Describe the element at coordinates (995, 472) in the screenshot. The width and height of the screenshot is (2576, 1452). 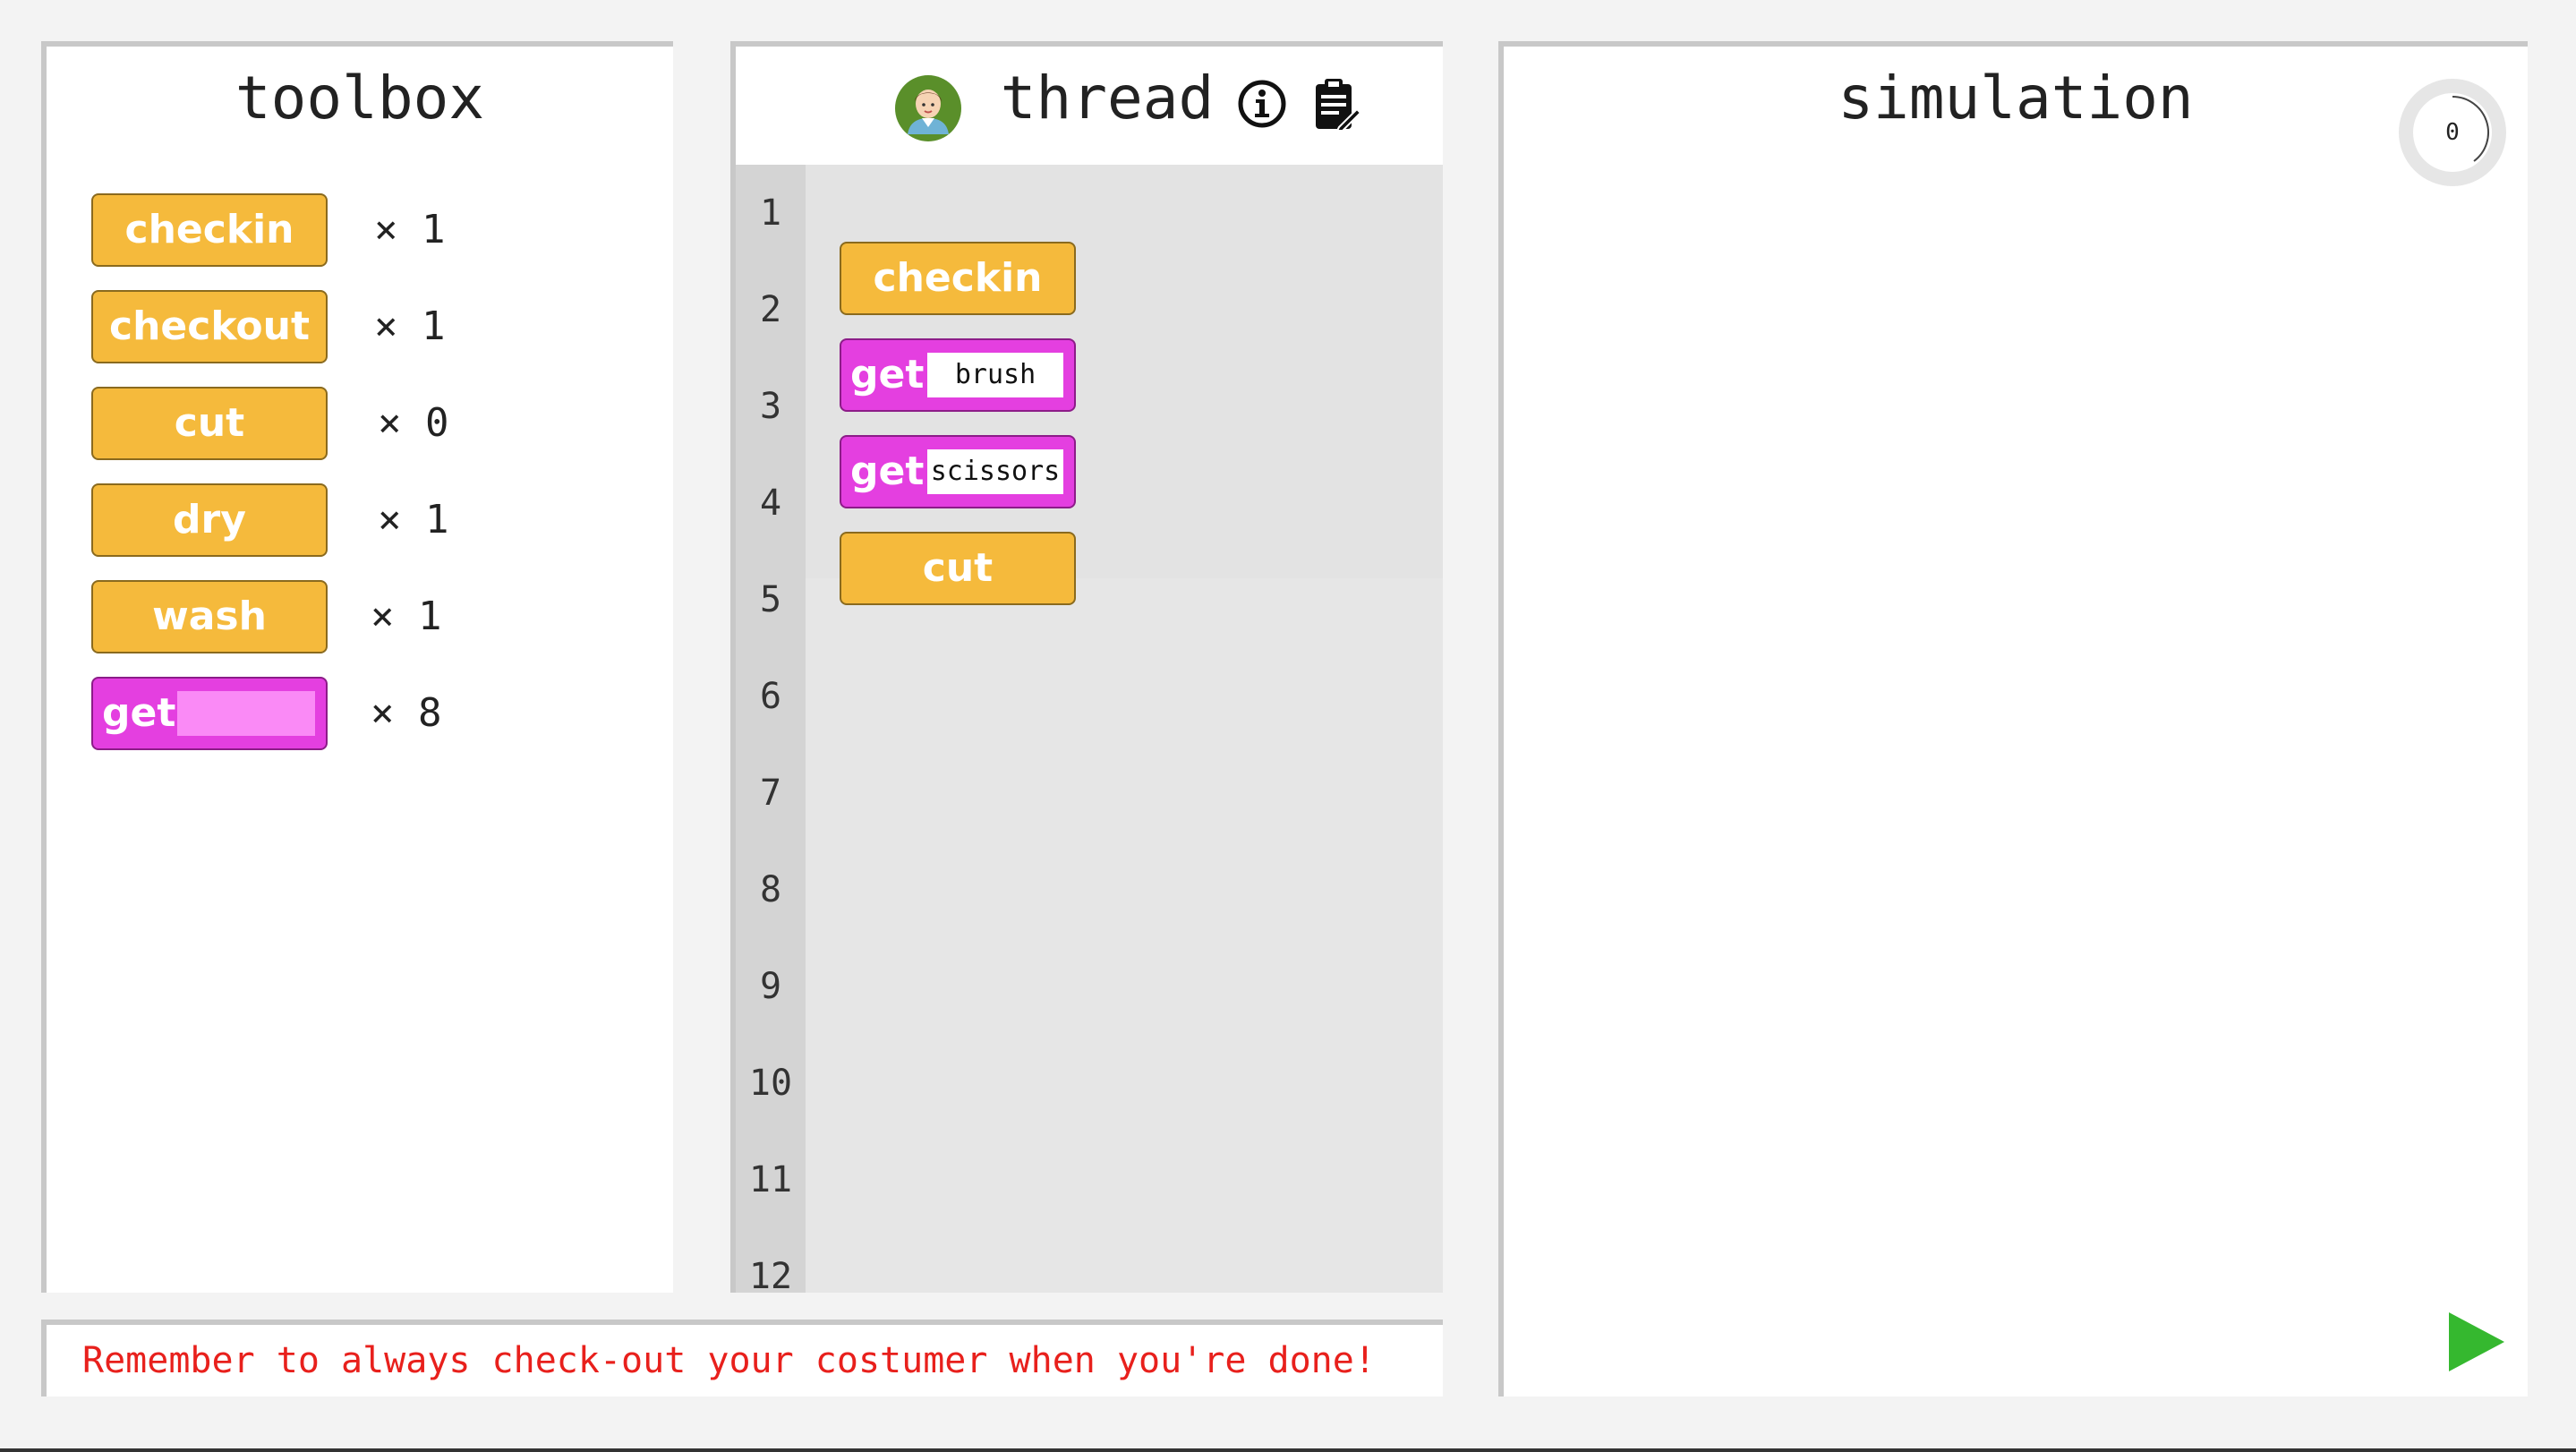
I see `get-argument-input: scissors` at that location.